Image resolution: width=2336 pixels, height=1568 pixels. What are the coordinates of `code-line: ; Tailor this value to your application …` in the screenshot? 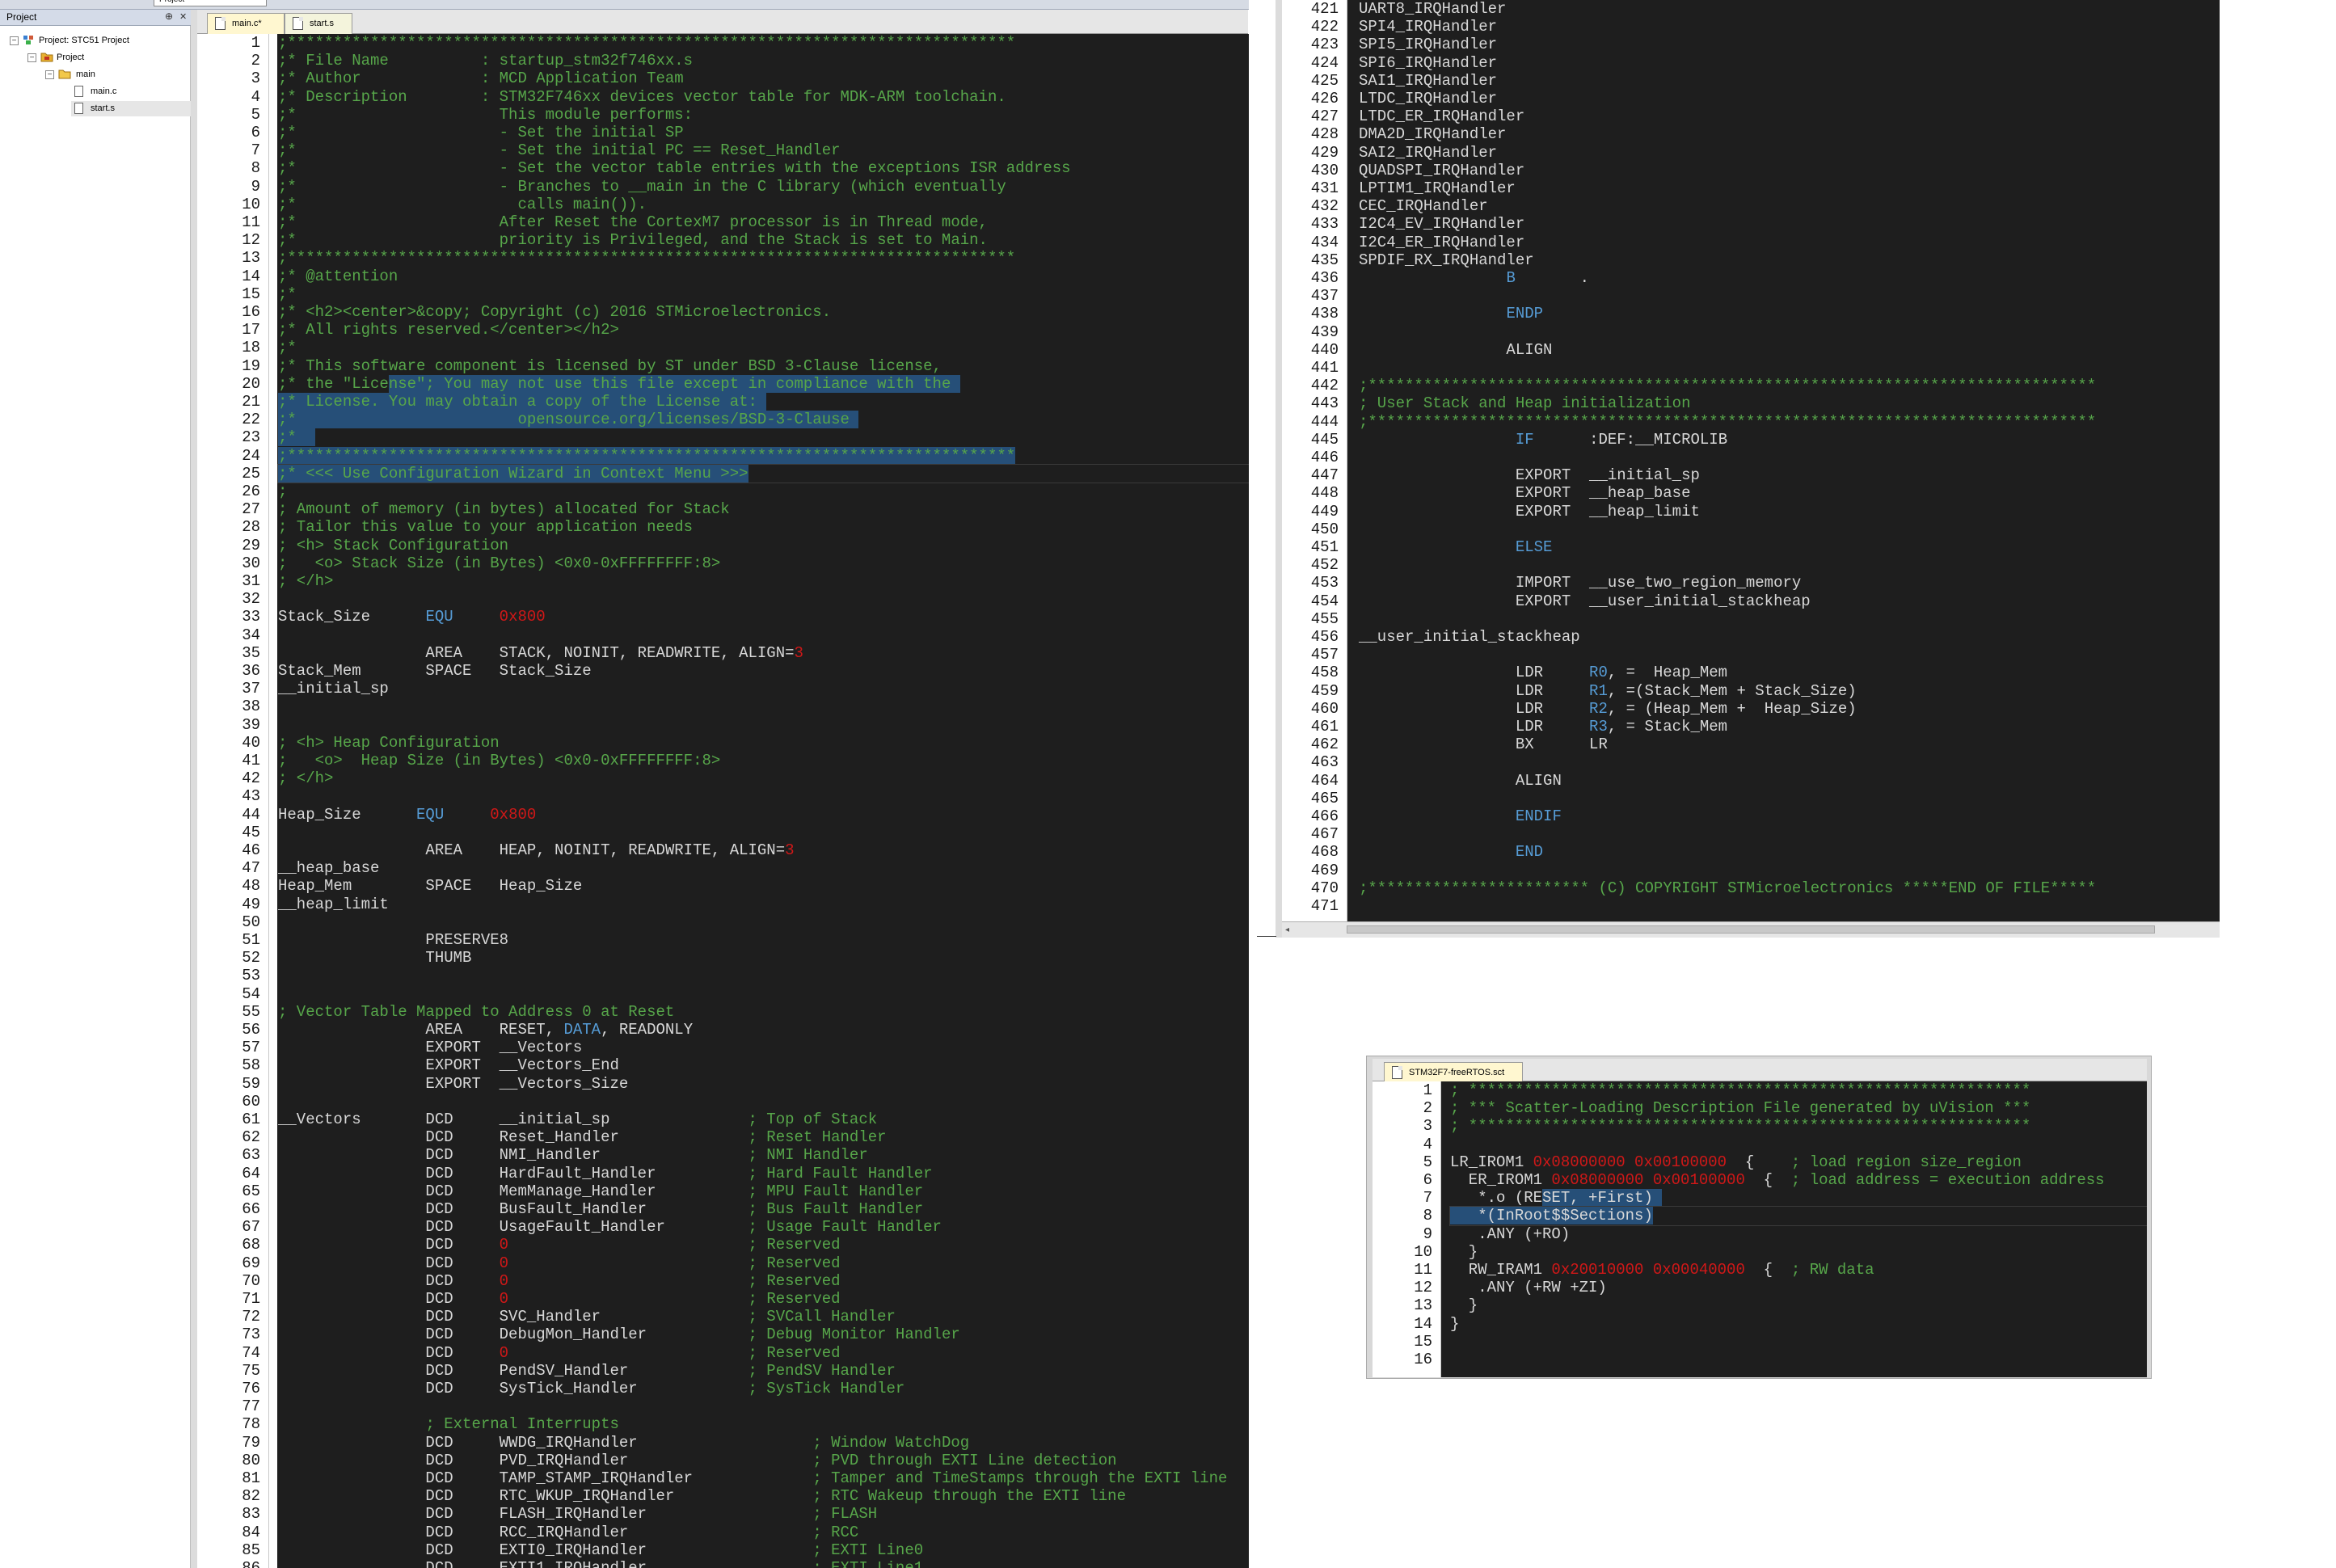 It's located at (763, 527).